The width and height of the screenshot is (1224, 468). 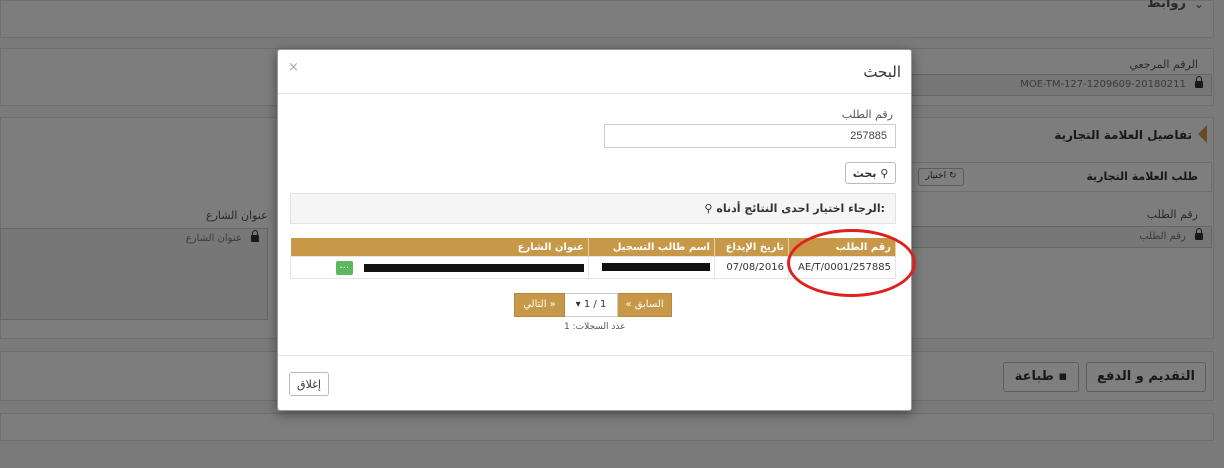 What do you see at coordinates (867, 114) in the screenshot?
I see `request-number-label: رقم الطلب` at bounding box center [867, 114].